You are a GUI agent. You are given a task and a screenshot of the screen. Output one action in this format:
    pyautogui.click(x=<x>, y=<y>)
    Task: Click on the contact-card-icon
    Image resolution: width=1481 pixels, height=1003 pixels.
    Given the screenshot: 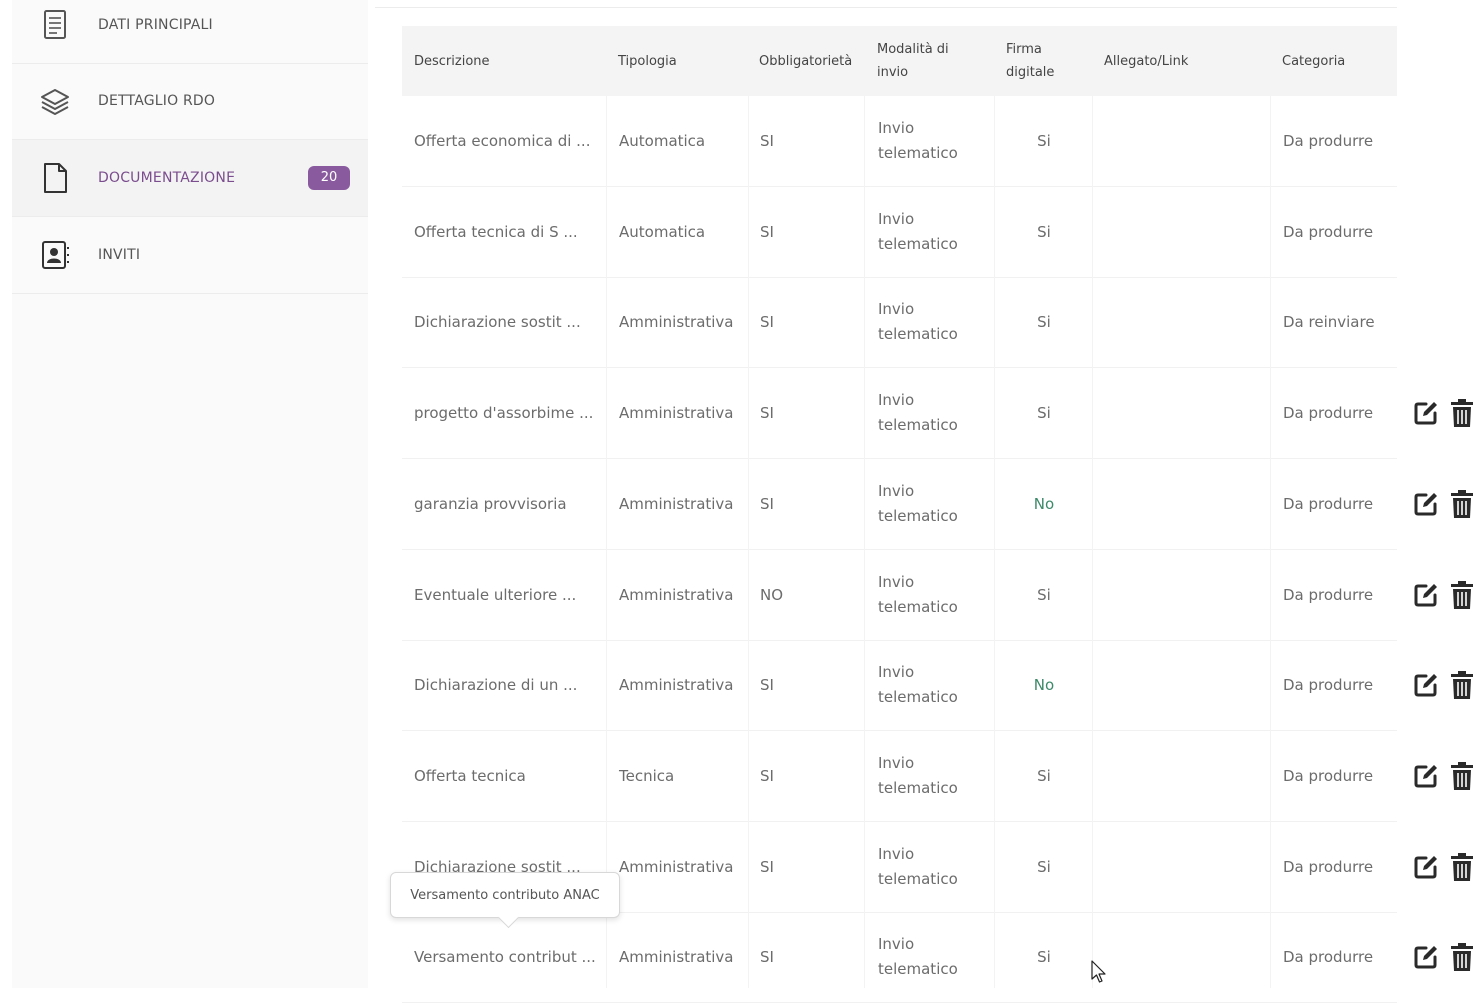 What is the action you would take?
    pyautogui.click(x=55, y=255)
    